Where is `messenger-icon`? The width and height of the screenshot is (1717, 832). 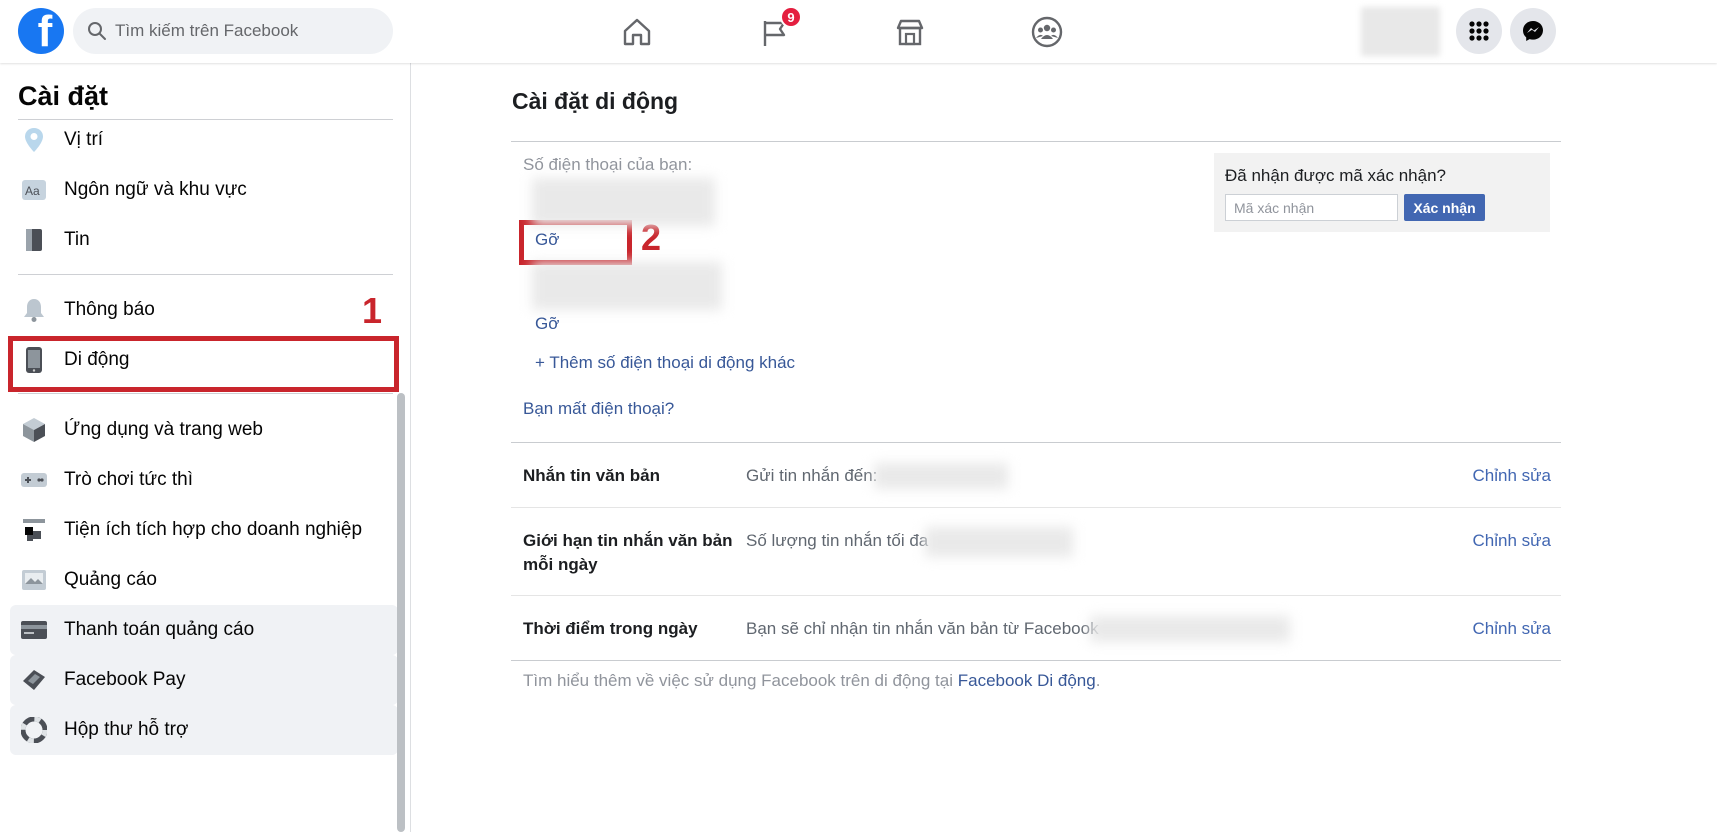
messenger-icon is located at coordinates (1533, 31).